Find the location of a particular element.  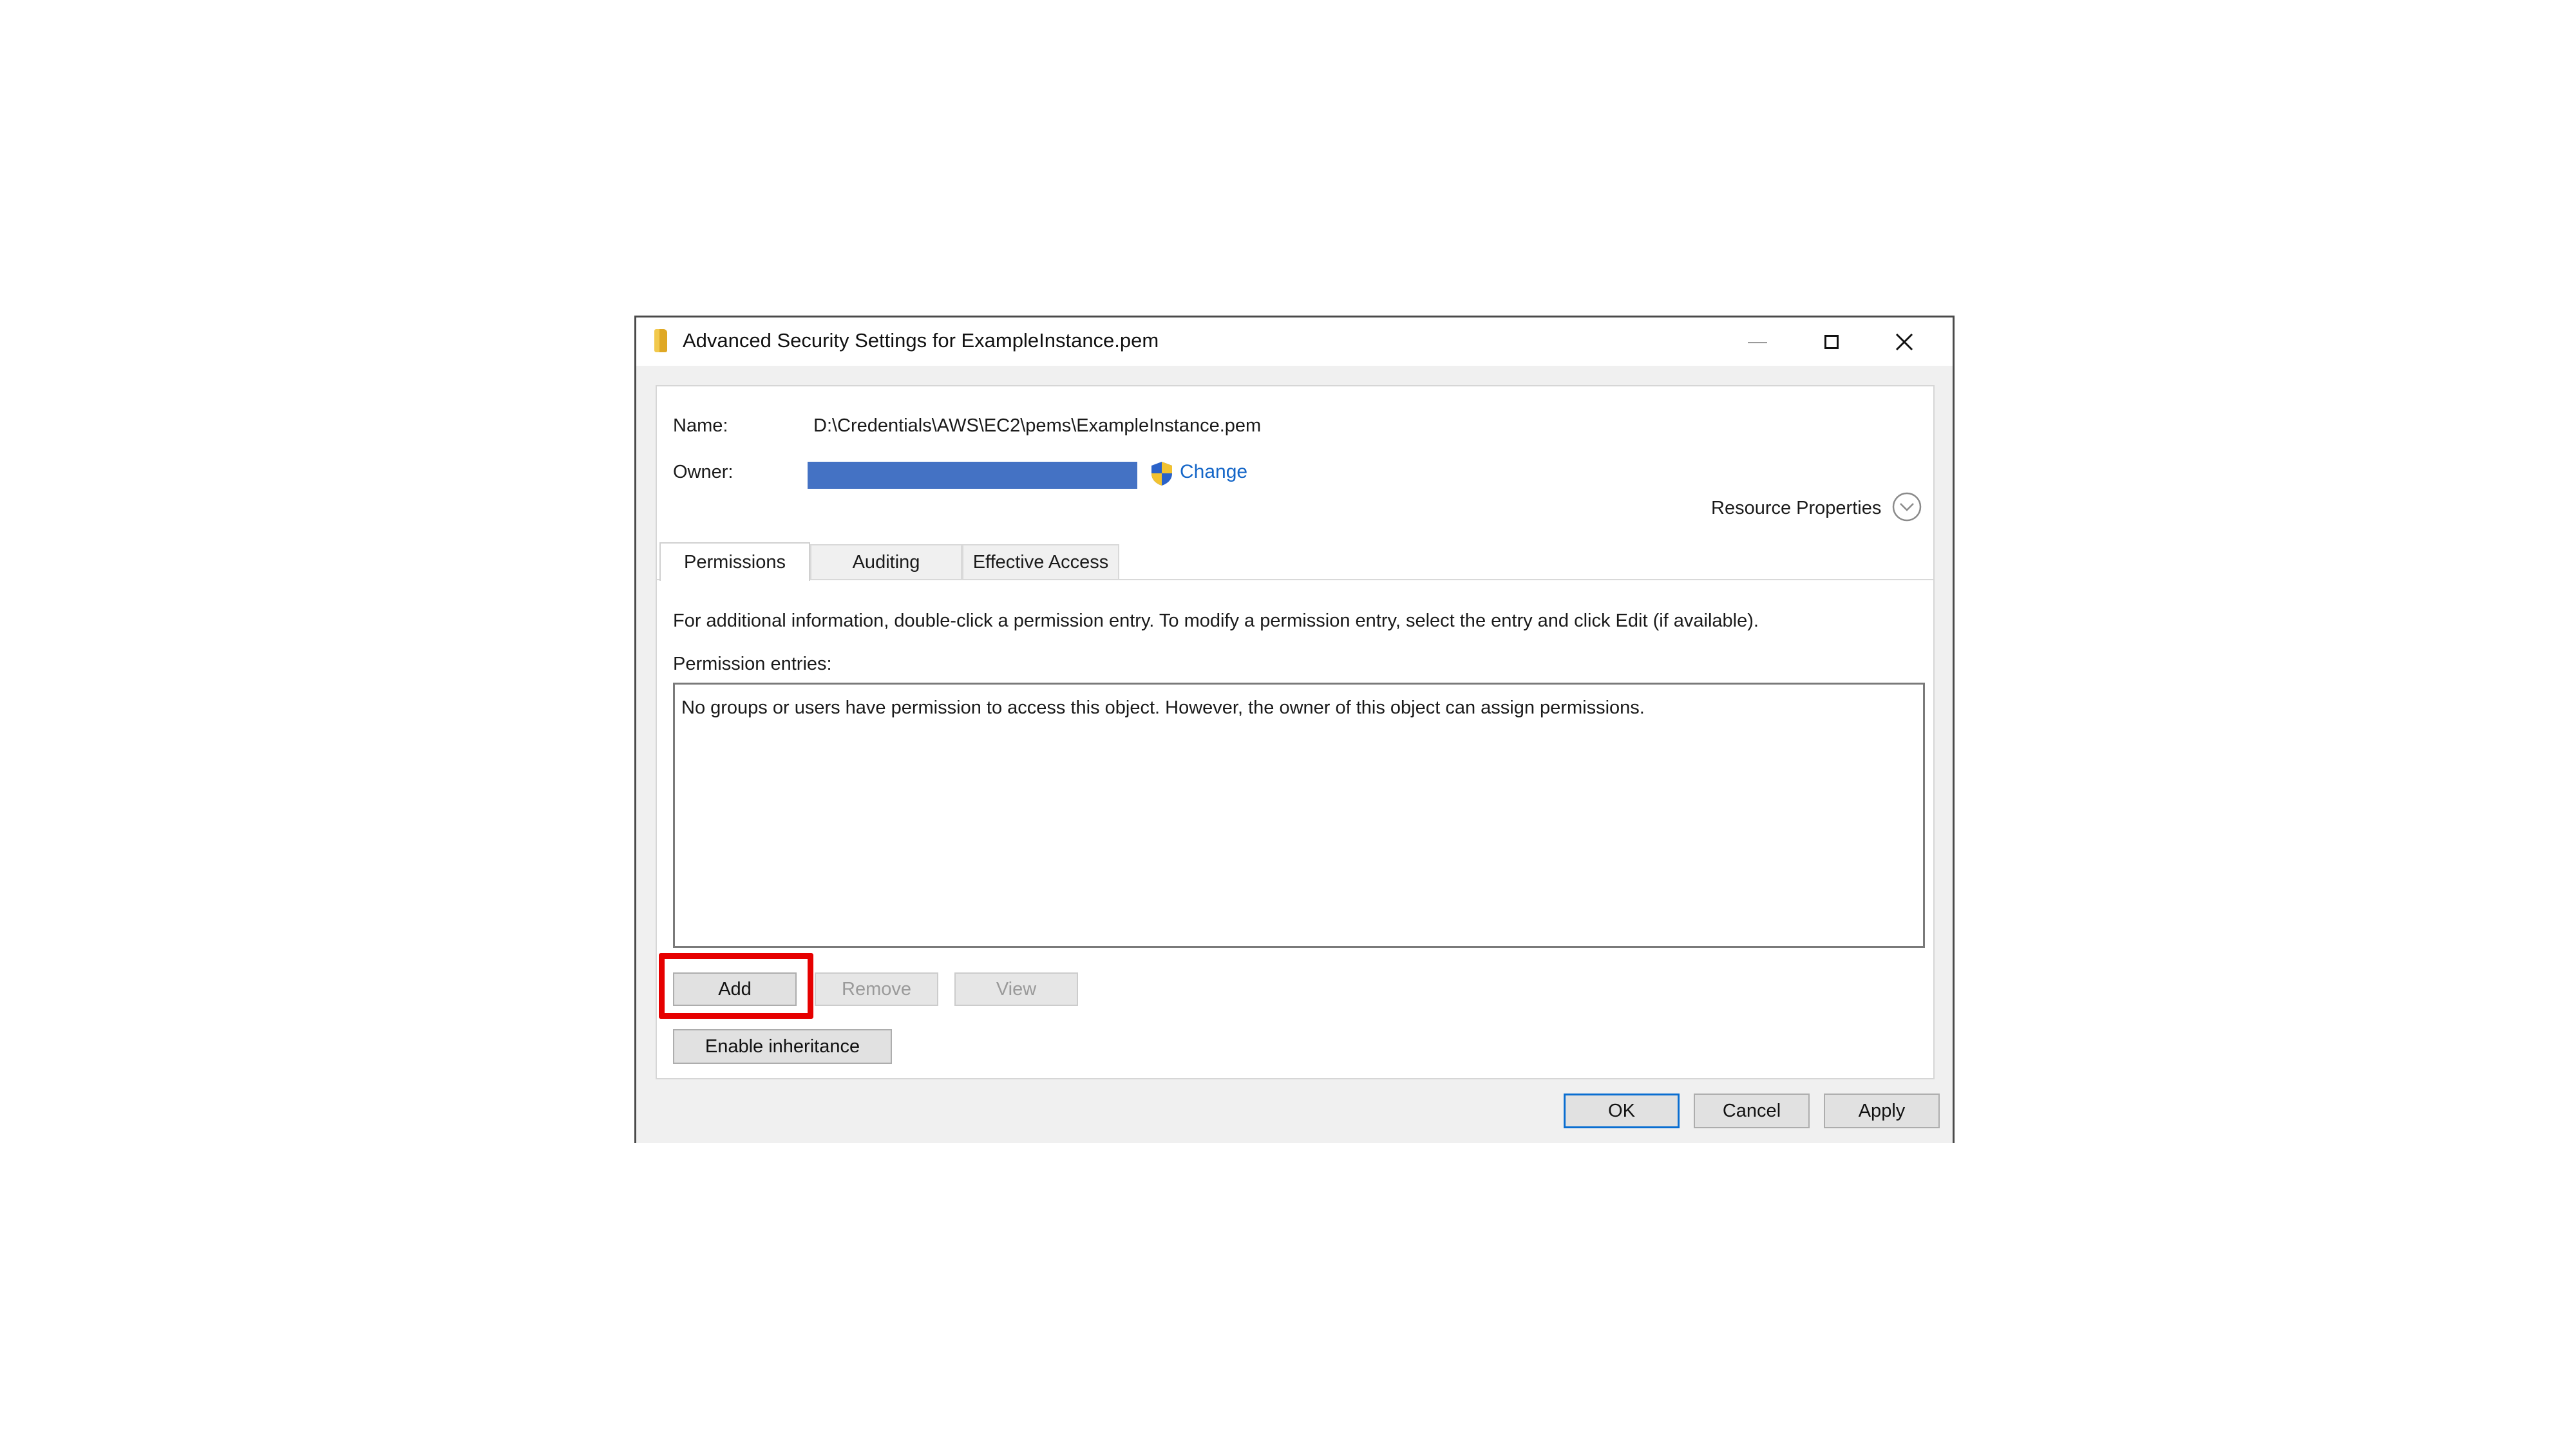

remove-button: Remove is located at coordinates (877, 989).